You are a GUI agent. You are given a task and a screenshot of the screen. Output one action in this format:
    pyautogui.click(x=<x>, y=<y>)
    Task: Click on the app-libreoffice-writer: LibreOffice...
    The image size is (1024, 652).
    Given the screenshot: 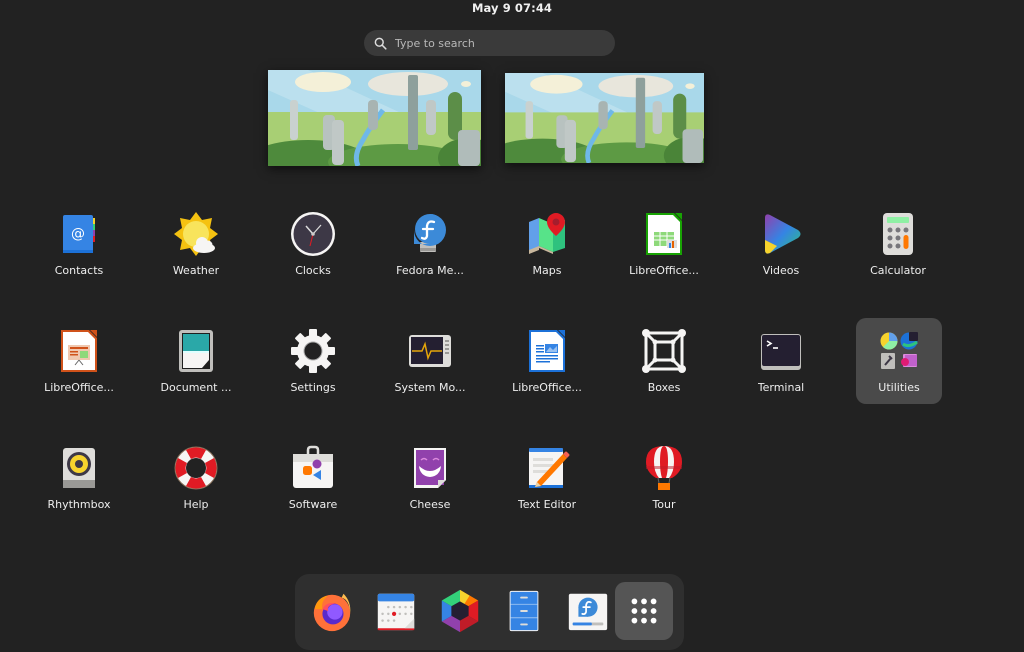 What is the action you would take?
    pyautogui.click(x=547, y=361)
    